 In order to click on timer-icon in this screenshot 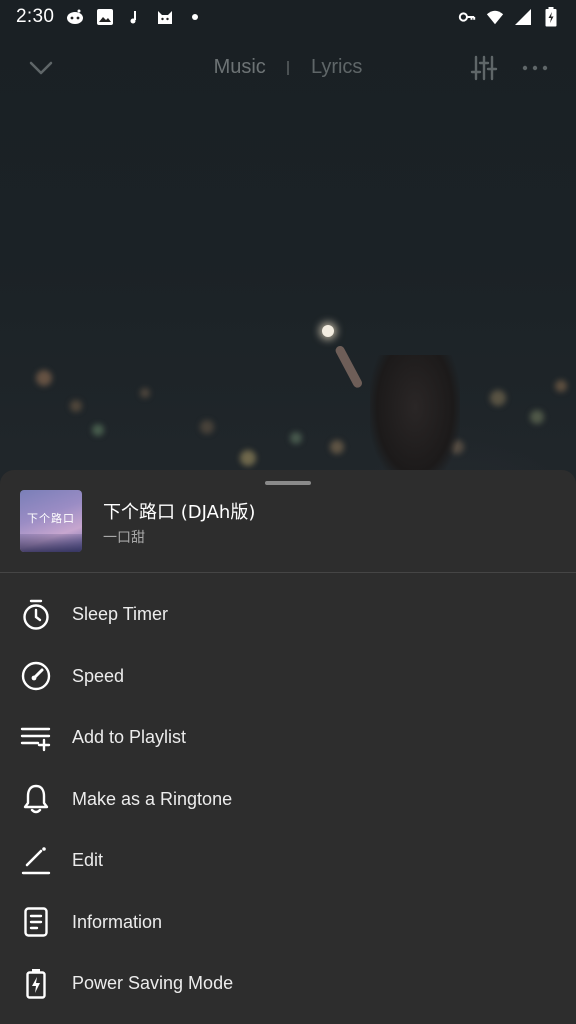, I will do `click(36, 615)`.